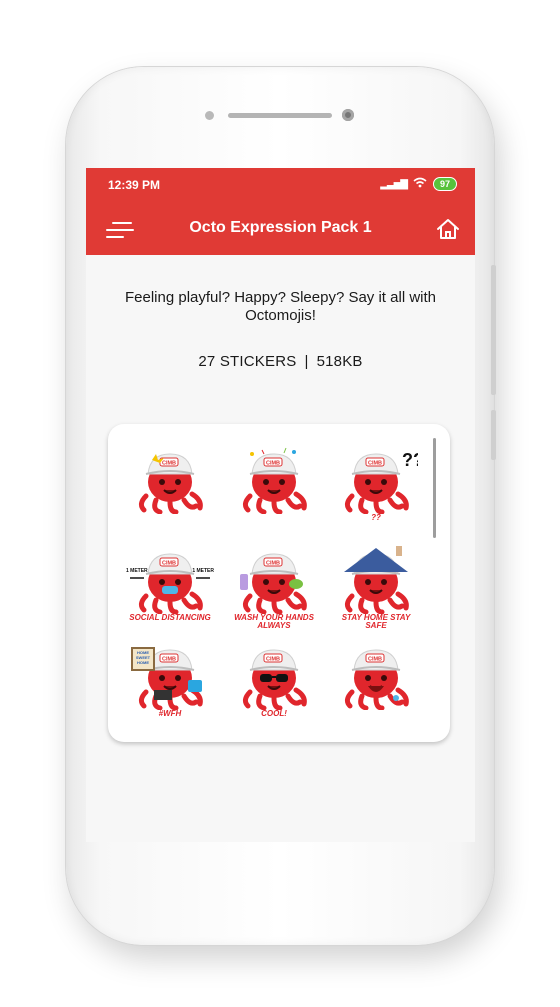 Image resolution: width=560 pixels, height=1007 pixels. I want to click on app-bar: Octo Expression Pack 1, so click(280, 229).